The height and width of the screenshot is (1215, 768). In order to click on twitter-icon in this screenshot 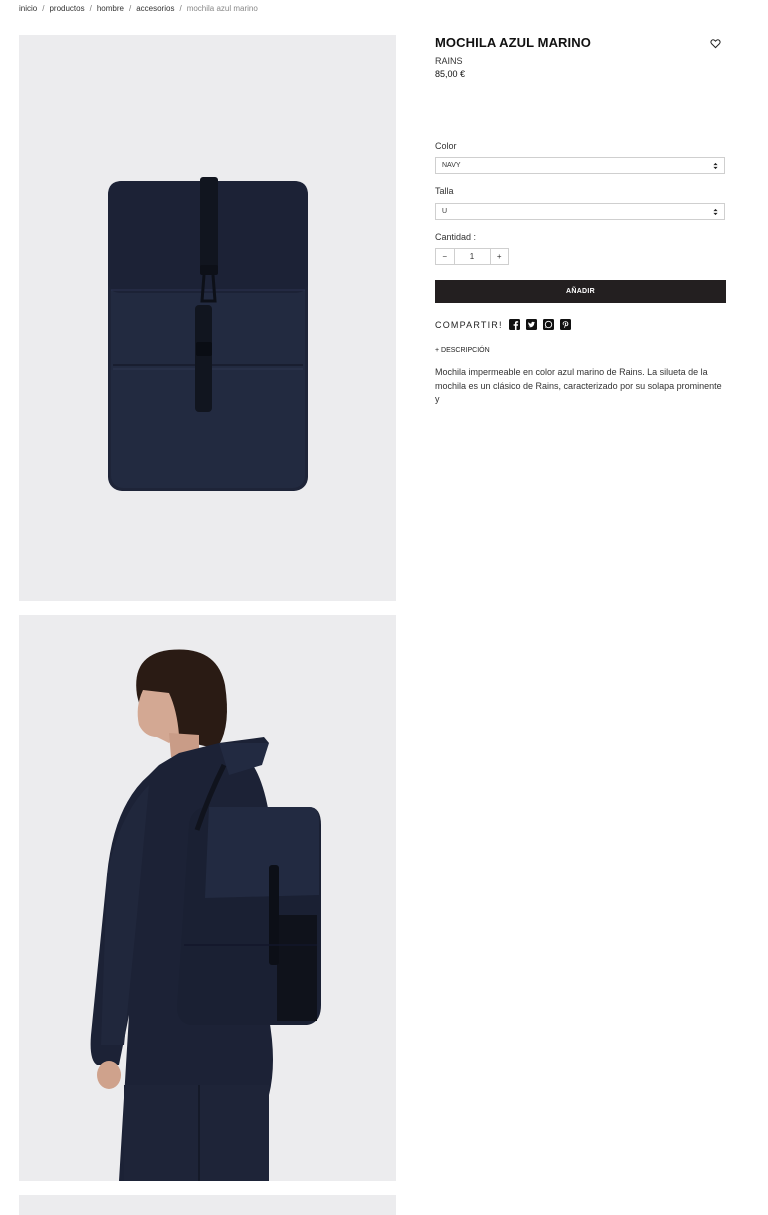, I will do `click(531, 324)`.